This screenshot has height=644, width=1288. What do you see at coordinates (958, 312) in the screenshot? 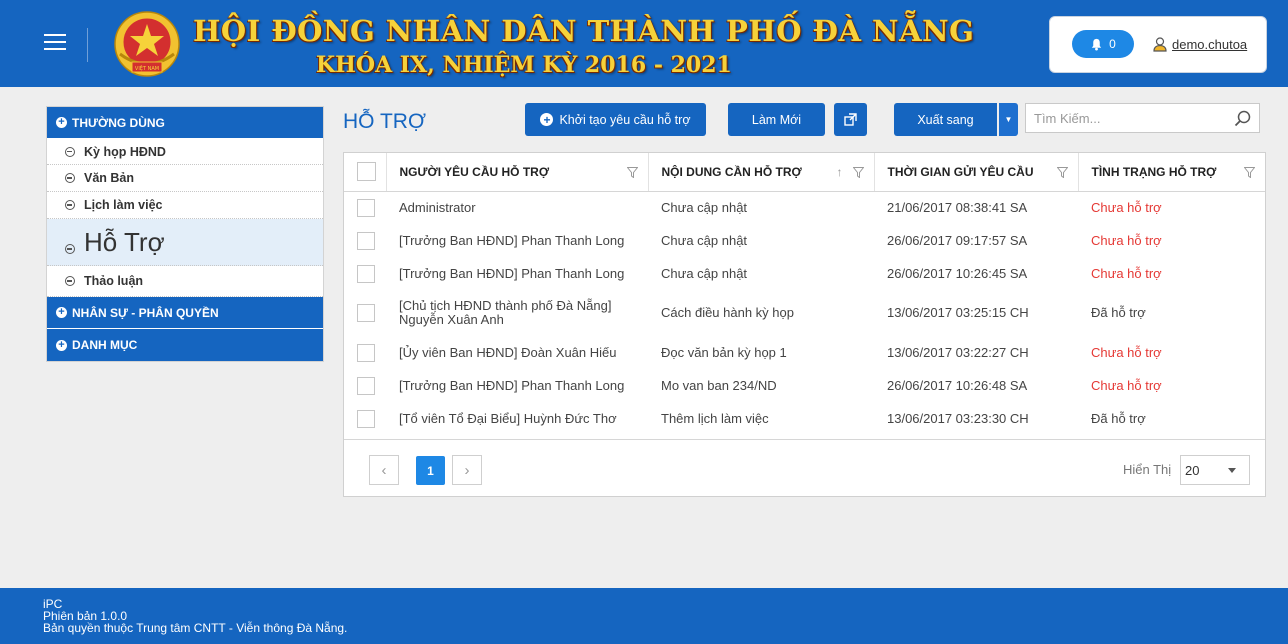
I see `time-cell: 13/06/2017 03:25:15 CH` at bounding box center [958, 312].